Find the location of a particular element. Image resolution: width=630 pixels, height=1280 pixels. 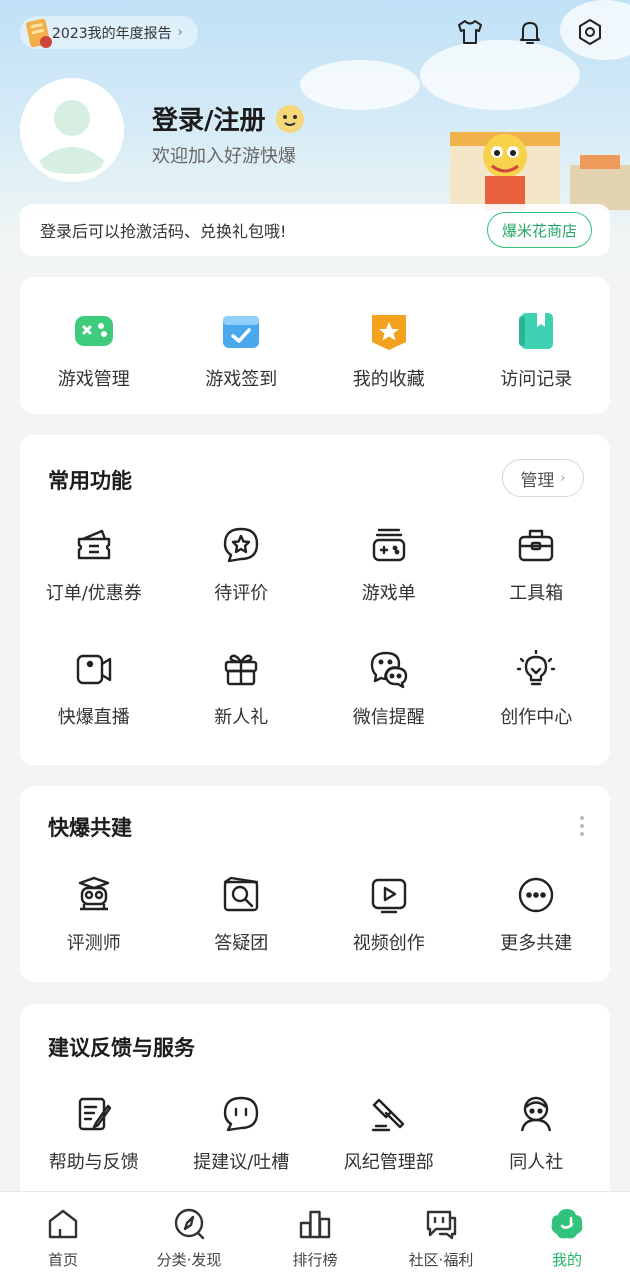

default-avatar-icon is located at coordinates (72, 130).